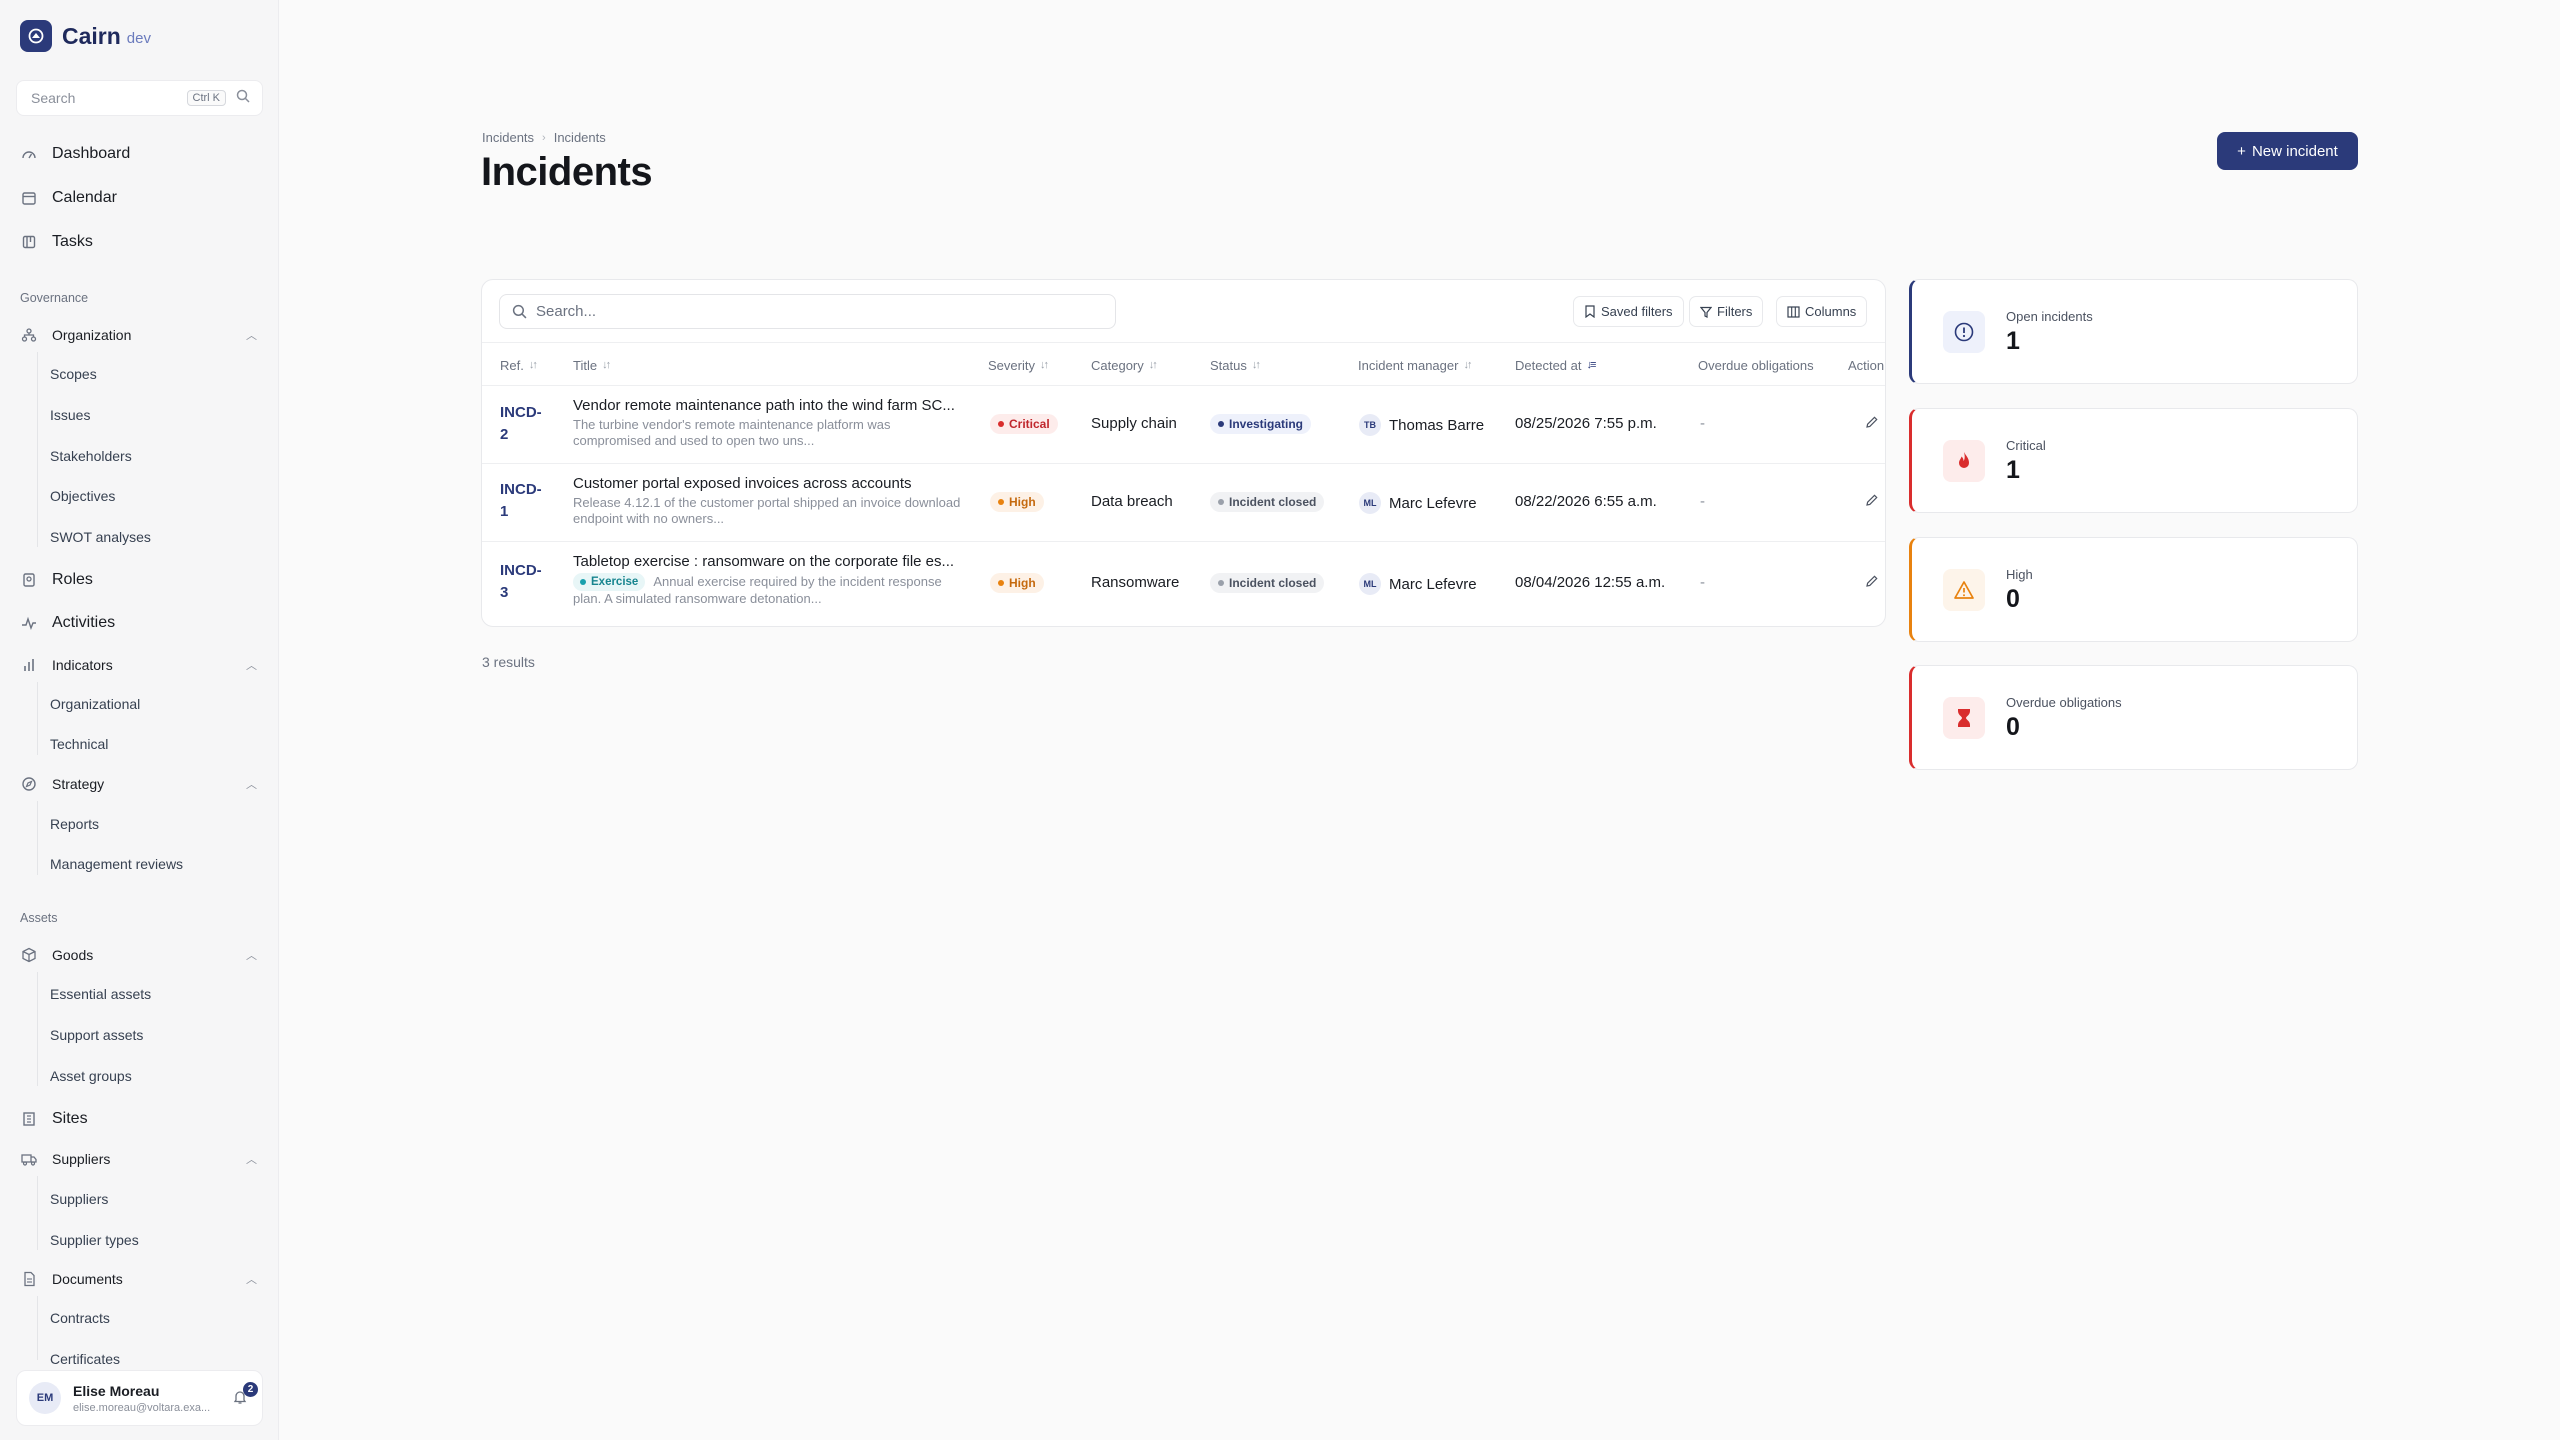  What do you see at coordinates (1124, 365) in the screenshot?
I see `col-category: Category ↓↑` at bounding box center [1124, 365].